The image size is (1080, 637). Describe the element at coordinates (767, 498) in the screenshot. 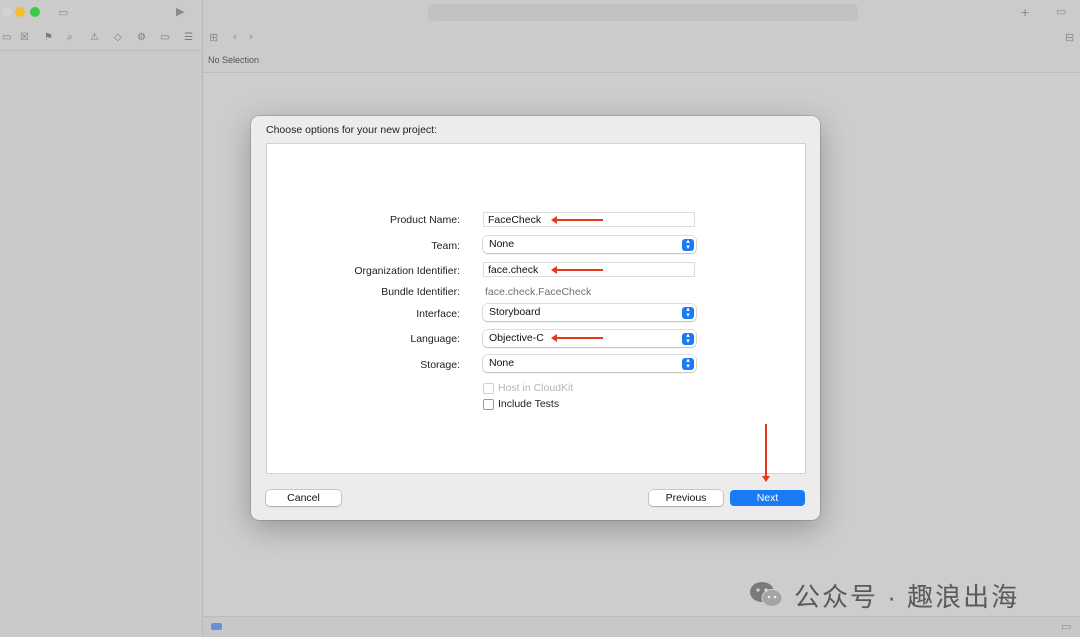

I see `next-button: Next` at that location.